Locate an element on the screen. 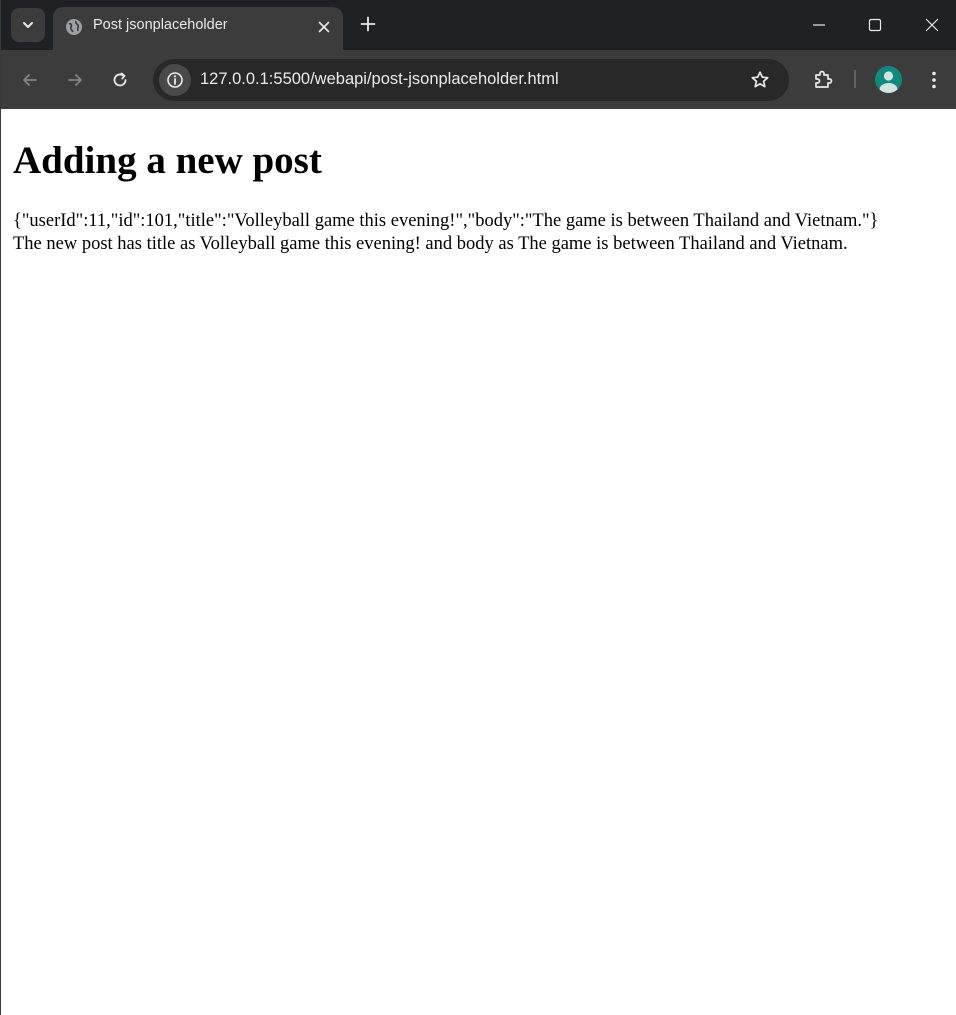 This screenshot has width=956, height=1015. more-vertical-icon is located at coordinates (934, 80).